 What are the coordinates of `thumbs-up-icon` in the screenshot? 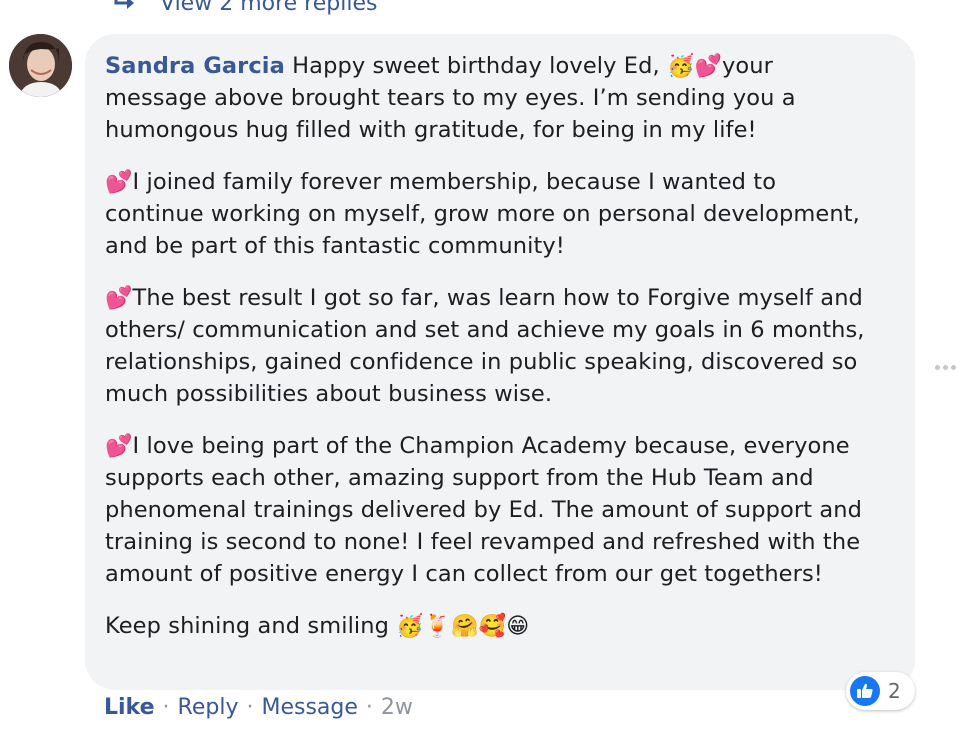 It's located at (865, 691).